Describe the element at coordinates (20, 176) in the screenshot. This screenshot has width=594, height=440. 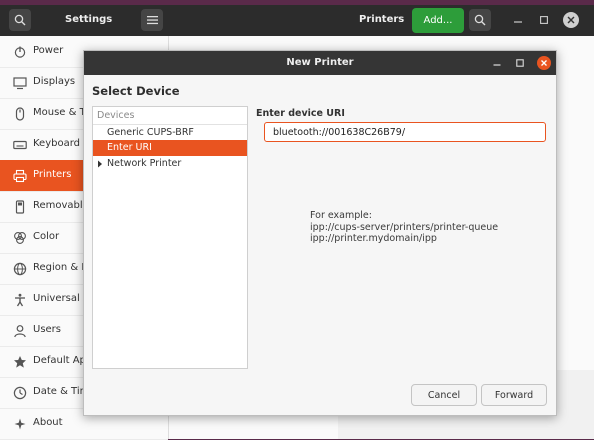
I see `printer-icon` at that location.